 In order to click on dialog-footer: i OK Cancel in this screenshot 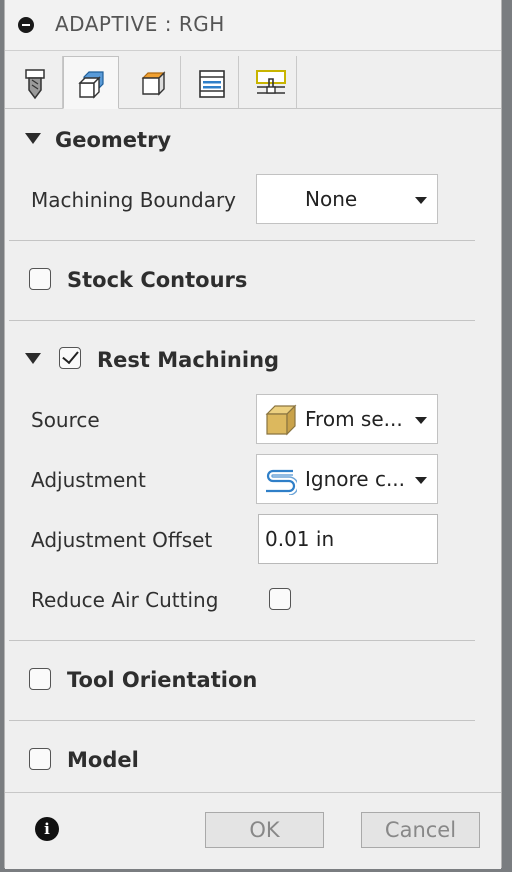, I will do `click(253, 830)`.